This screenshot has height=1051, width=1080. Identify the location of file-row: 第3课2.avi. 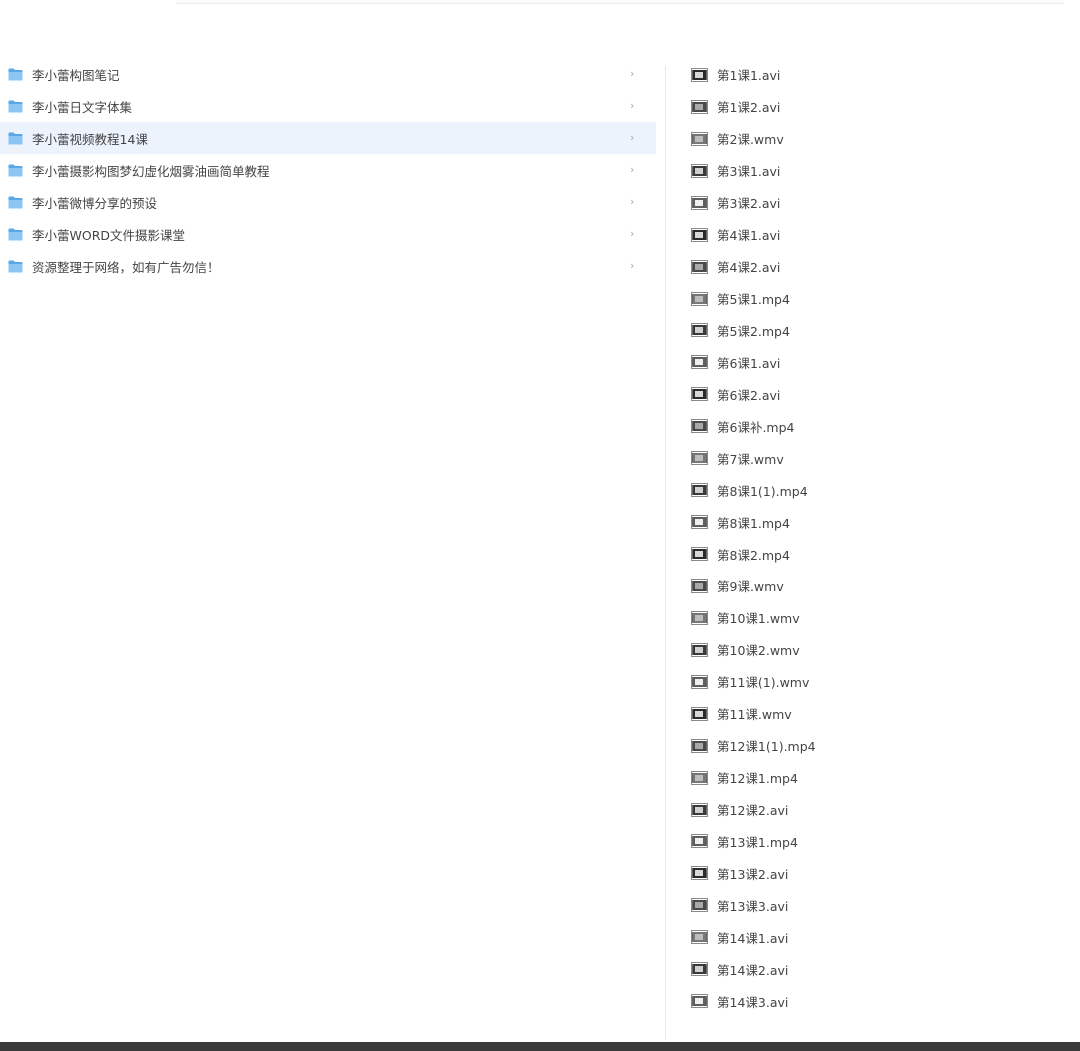
(878, 203).